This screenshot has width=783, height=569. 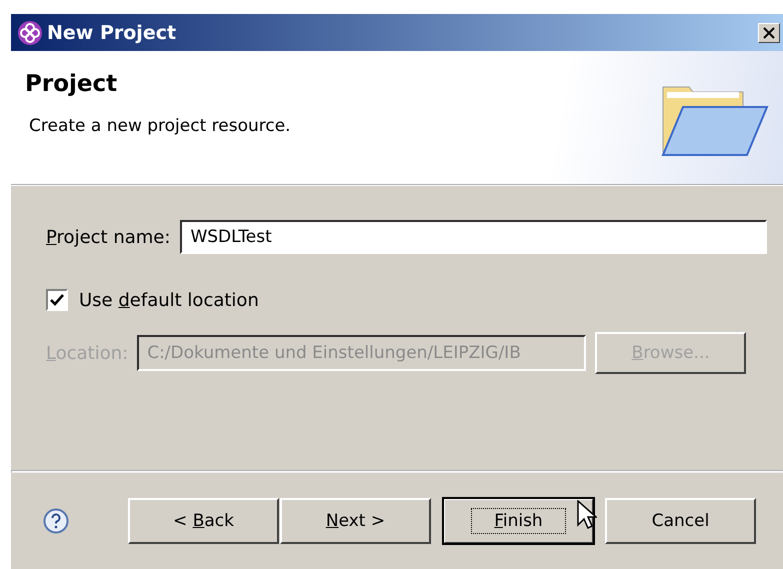 I want to click on mouse-cursor-icon, so click(x=587, y=515).